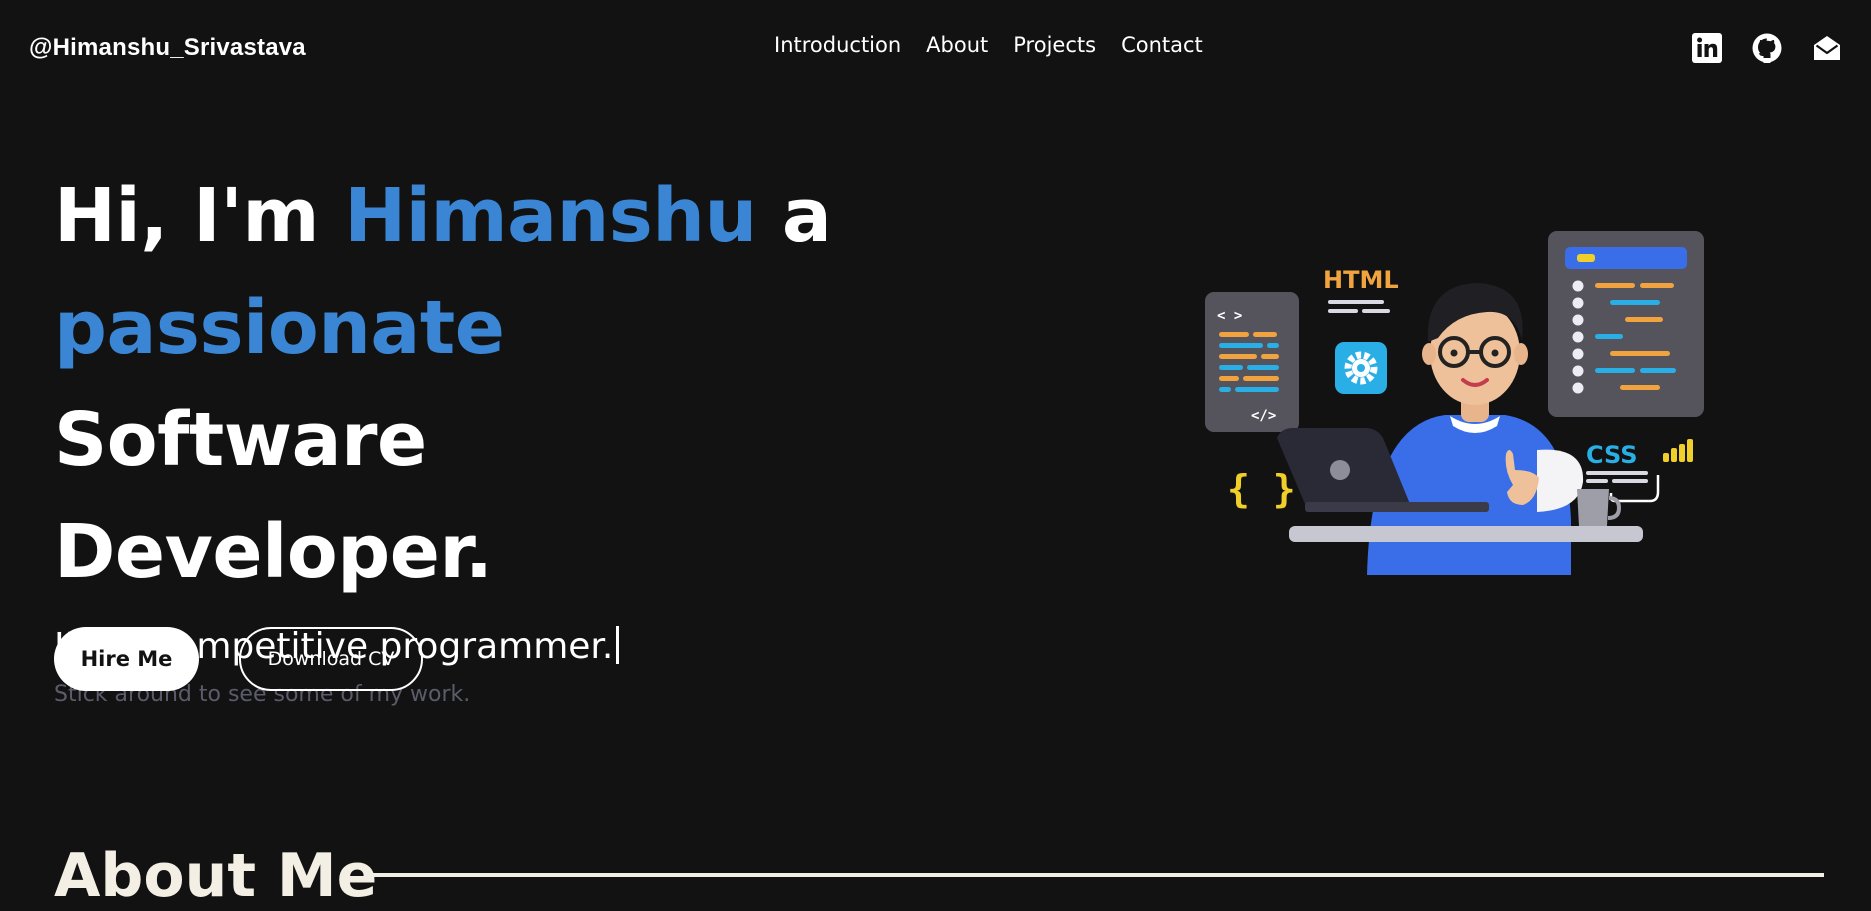 Image resolution: width=1871 pixels, height=911 pixels. I want to click on download-cv-button: Download CV, so click(331, 659).